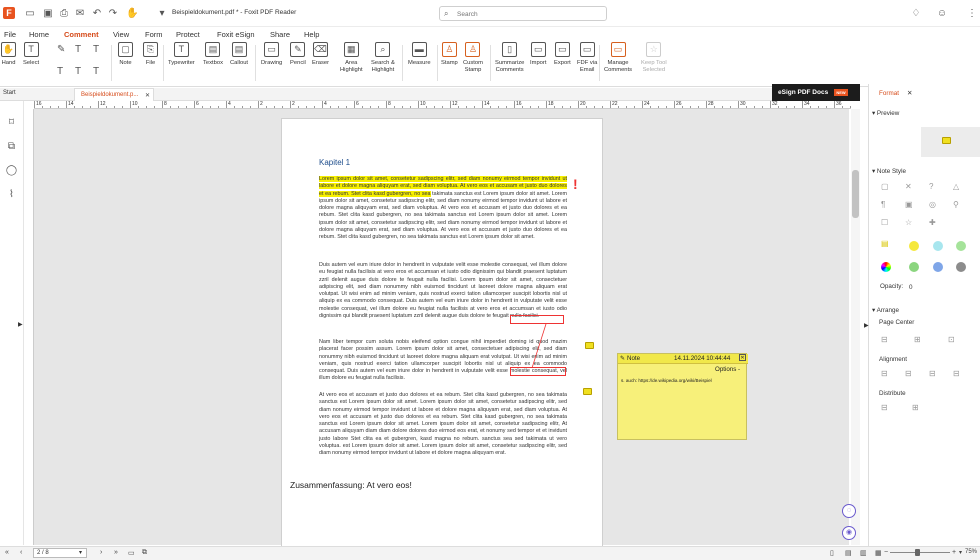  Describe the element at coordinates (885, 186) in the screenshot. I see `comment-style-icon: ▢` at that location.